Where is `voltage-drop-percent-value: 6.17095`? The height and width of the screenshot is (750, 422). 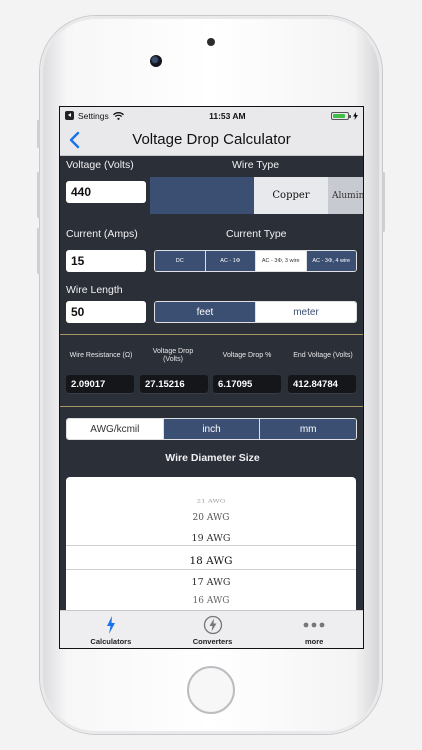 voltage-drop-percent-value: 6.17095 is located at coordinates (247, 384).